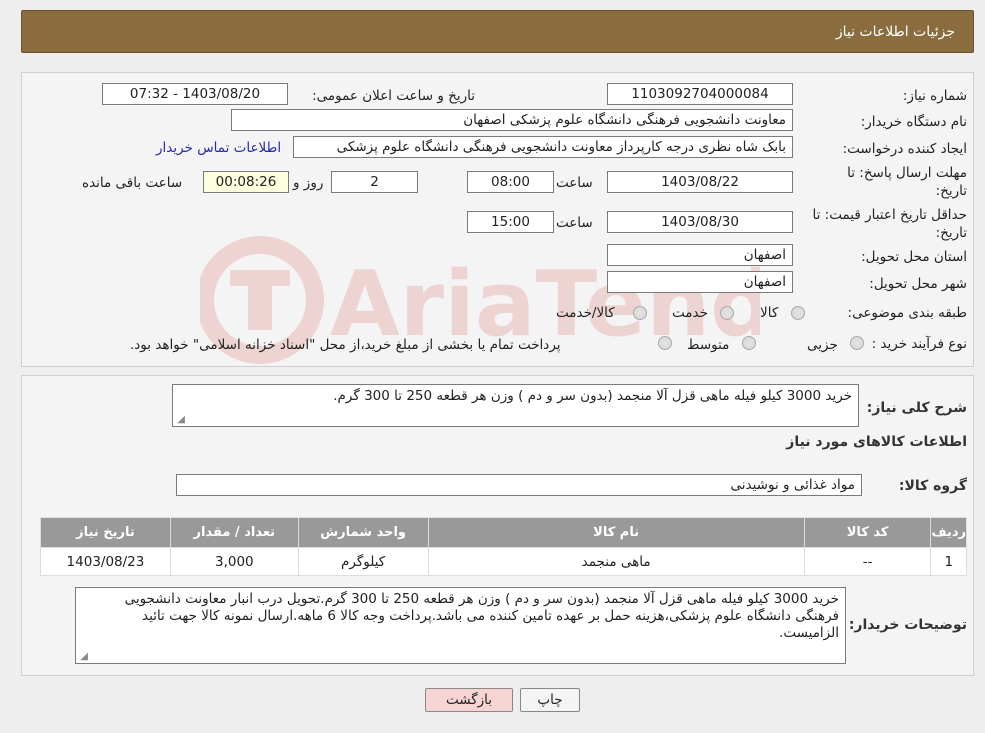 The height and width of the screenshot is (733, 985). What do you see at coordinates (616, 532) in the screenshot?
I see `col-header-goods-name: نام کالا` at bounding box center [616, 532].